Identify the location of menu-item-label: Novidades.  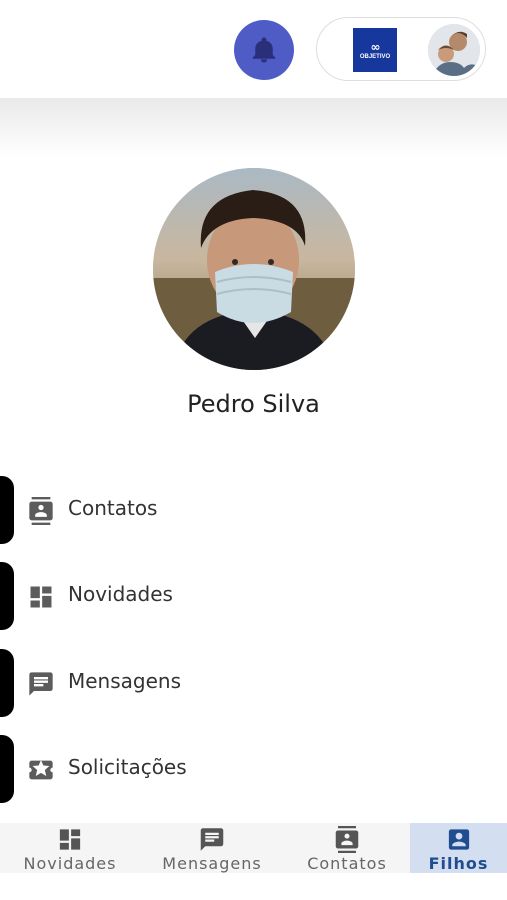
(120, 594).